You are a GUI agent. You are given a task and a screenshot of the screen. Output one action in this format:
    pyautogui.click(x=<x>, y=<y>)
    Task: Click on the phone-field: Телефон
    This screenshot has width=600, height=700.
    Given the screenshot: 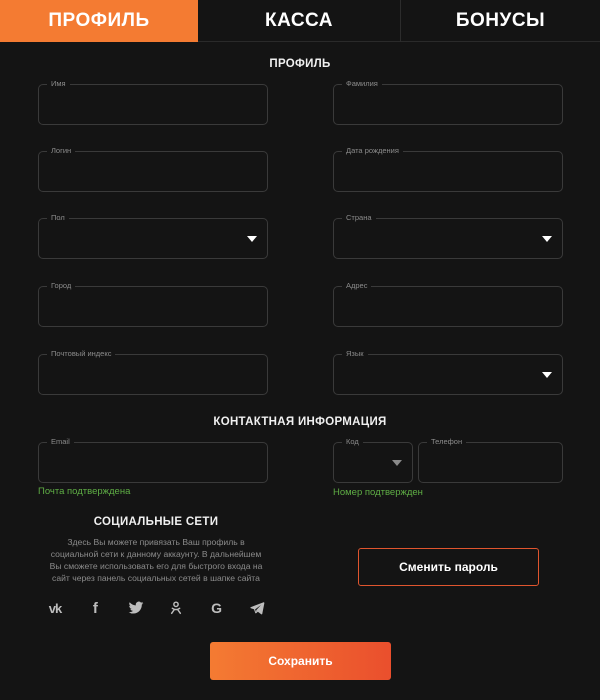 What is the action you would take?
    pyautogui.click(x=490, y=460)
    